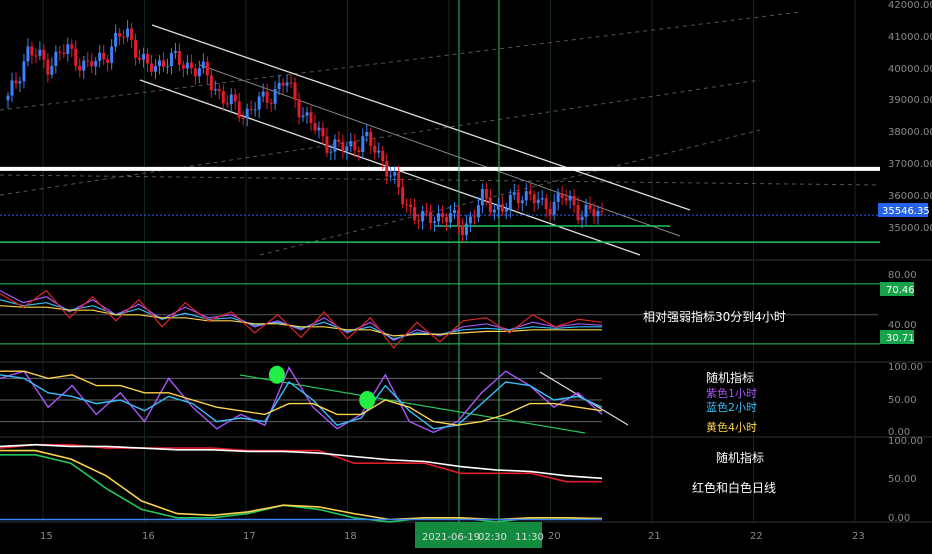 The width and height of the screenshot is (932, 554). I want to click on x-tick: 17, so click(249, 536).